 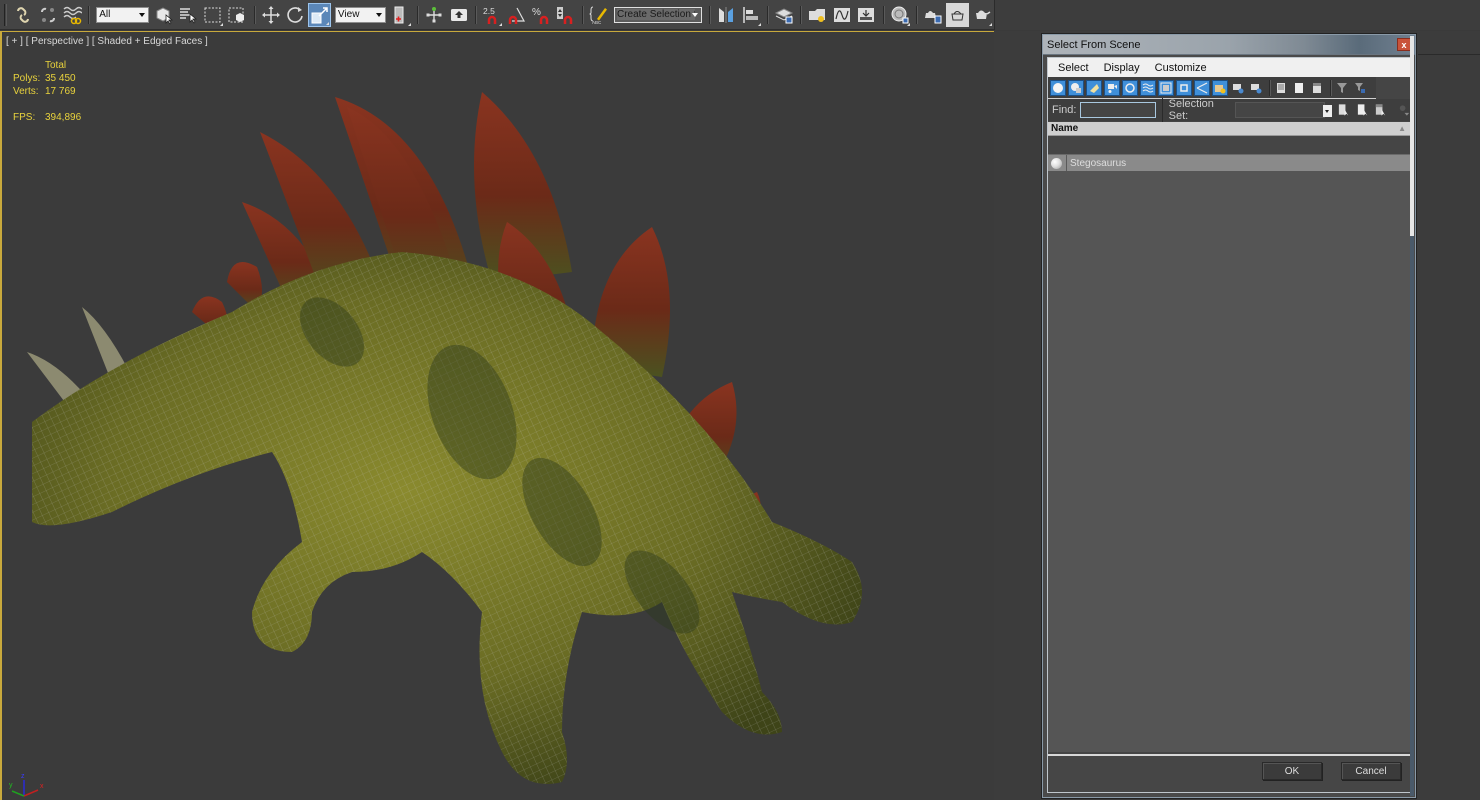 I want to click on render-setup-button, so click(x=933, y=15).